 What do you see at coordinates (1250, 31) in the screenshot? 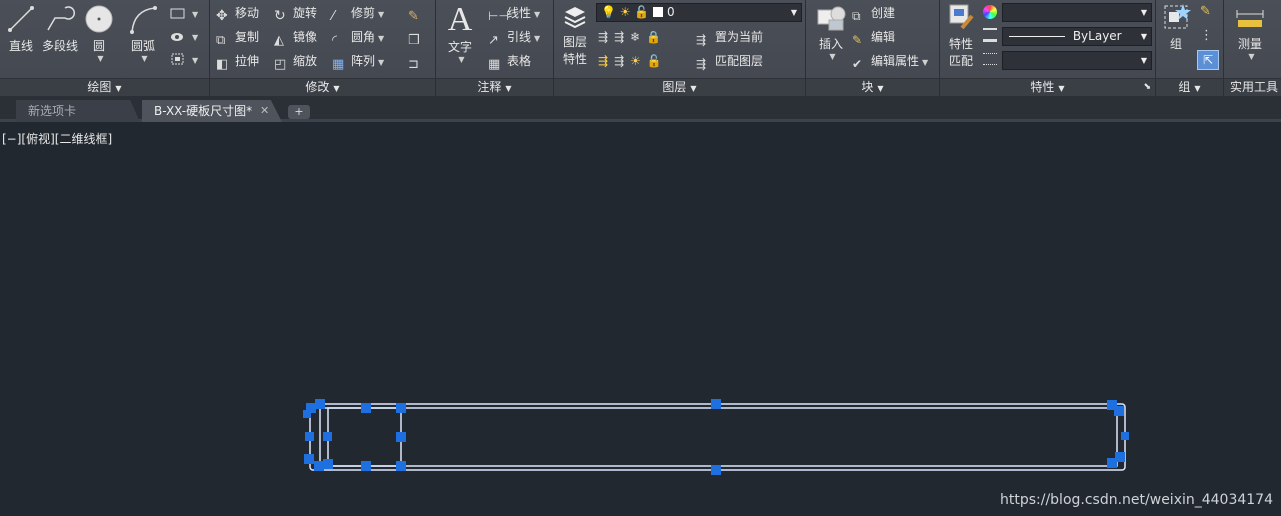
I see `measure-button: 测量 ▼` at bounding box center [1250, 31].